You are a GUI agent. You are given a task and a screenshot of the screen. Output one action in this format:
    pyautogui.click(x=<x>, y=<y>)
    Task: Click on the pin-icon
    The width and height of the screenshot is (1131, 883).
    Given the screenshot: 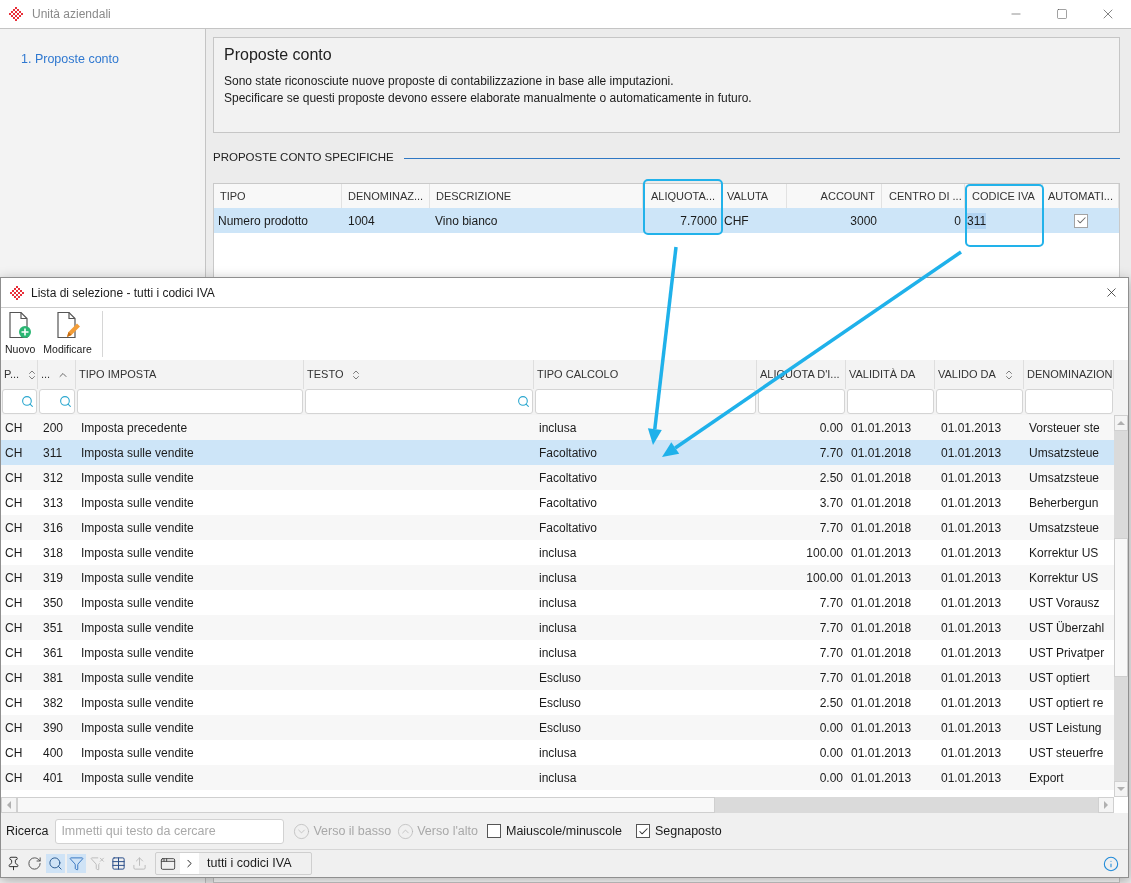 What is the action you would take?
    pyautogui.click(x=13, y=863)
    